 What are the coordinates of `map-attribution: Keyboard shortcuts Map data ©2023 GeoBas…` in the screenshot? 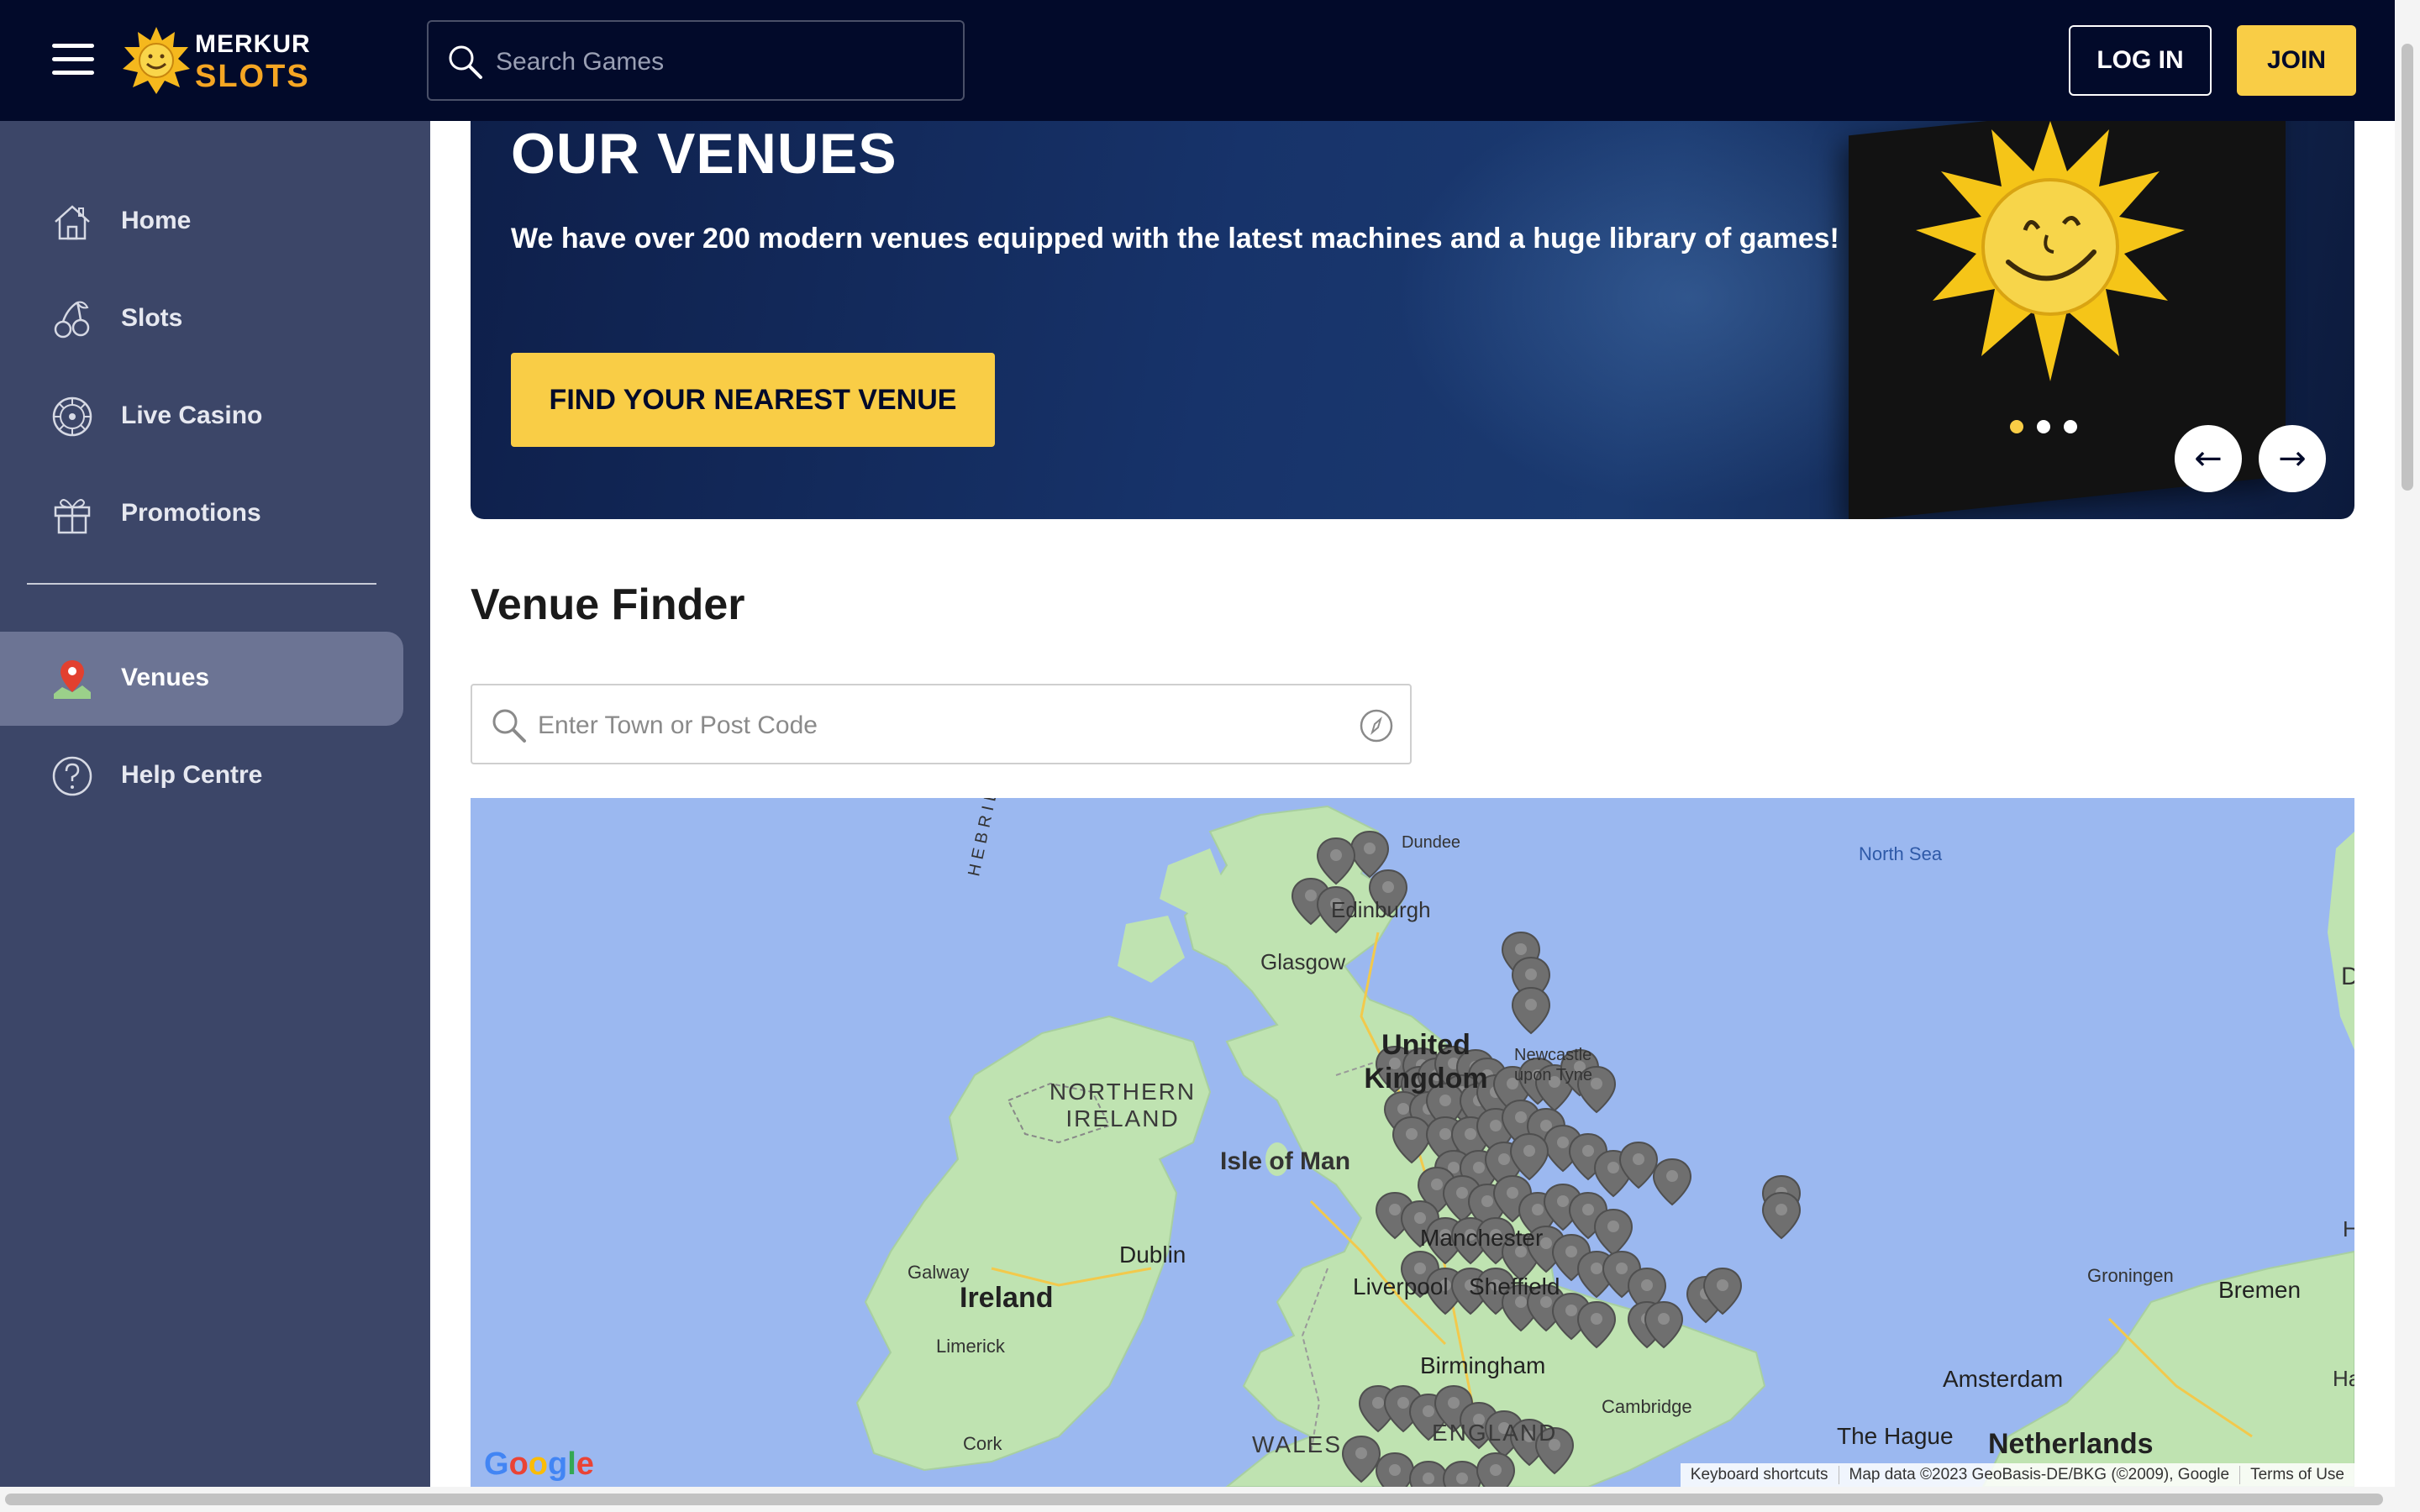 It's located at (2017, 1475).